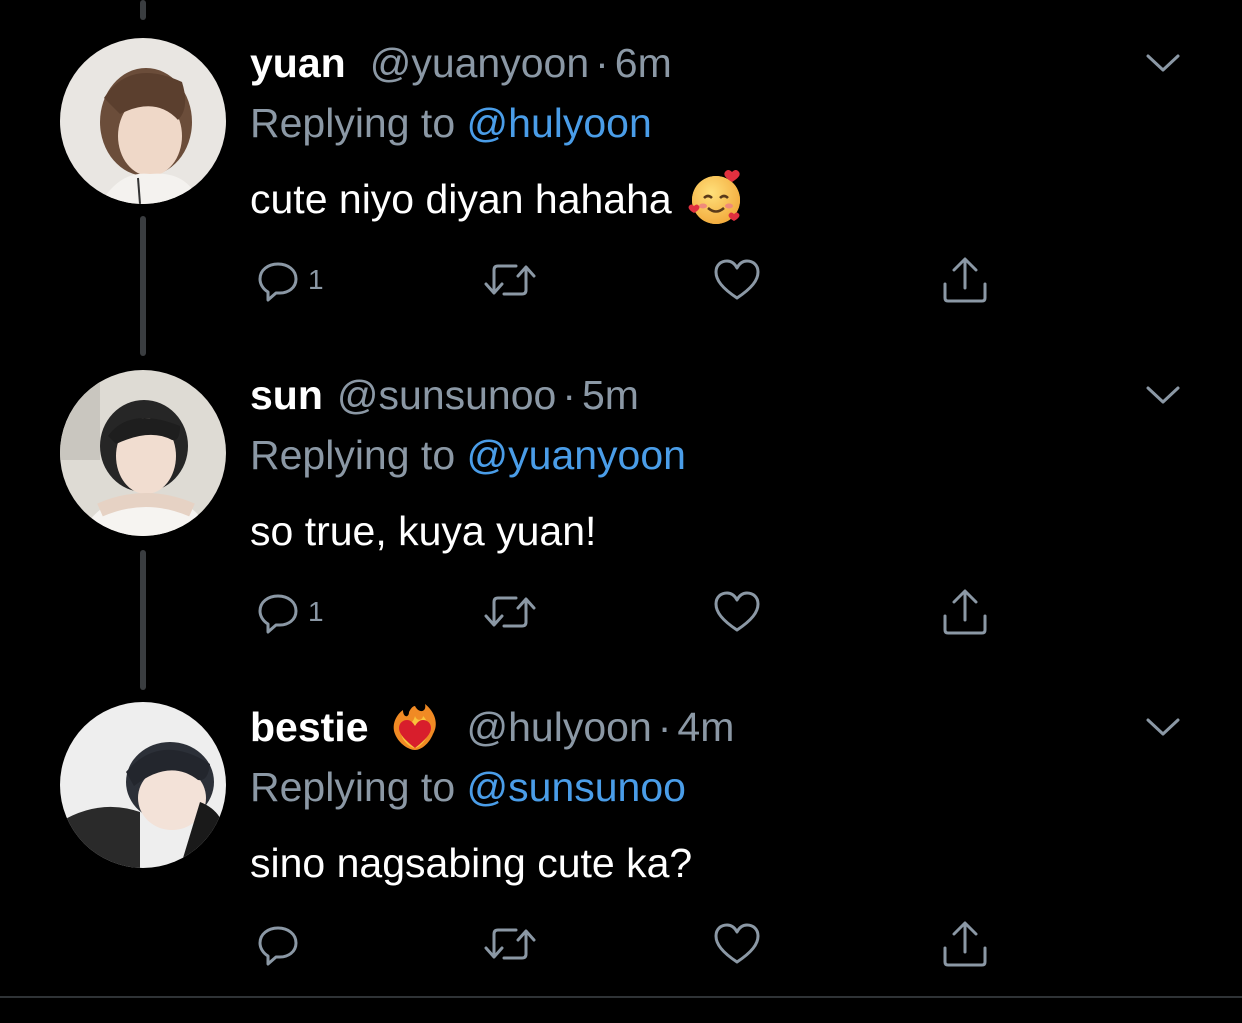 Image resolution: width=1242 pixels, height=1023 pixels. I want to click on tweet-actions, so click(621, 944).